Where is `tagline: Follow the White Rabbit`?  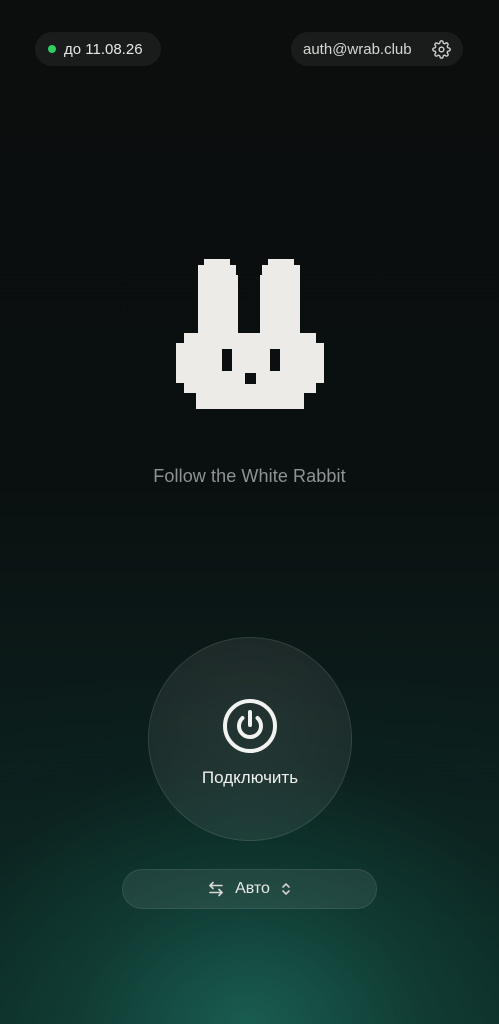
tagline: Follow the White Rabbit is located at coordinates (249, 476).